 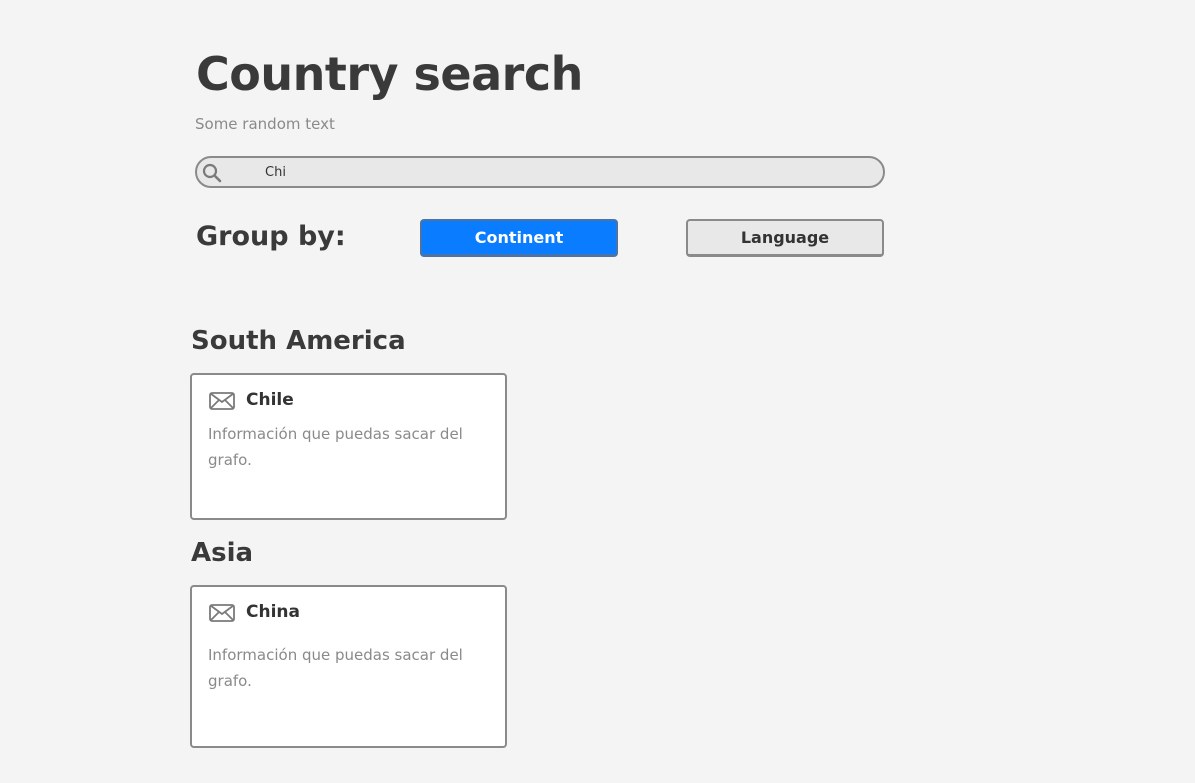 What do you see at coordinates (212, 173) in the screenshot?
I see `search-icon` at bounding box center [212, 173].